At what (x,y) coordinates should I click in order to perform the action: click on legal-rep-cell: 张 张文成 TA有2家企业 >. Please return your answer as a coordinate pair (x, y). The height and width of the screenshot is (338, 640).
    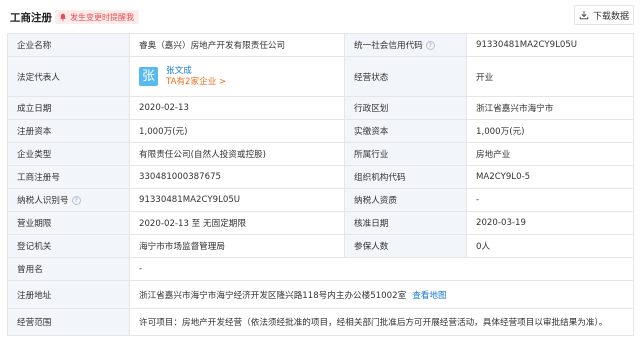
    Looking at the image, I should click on (237, 76).